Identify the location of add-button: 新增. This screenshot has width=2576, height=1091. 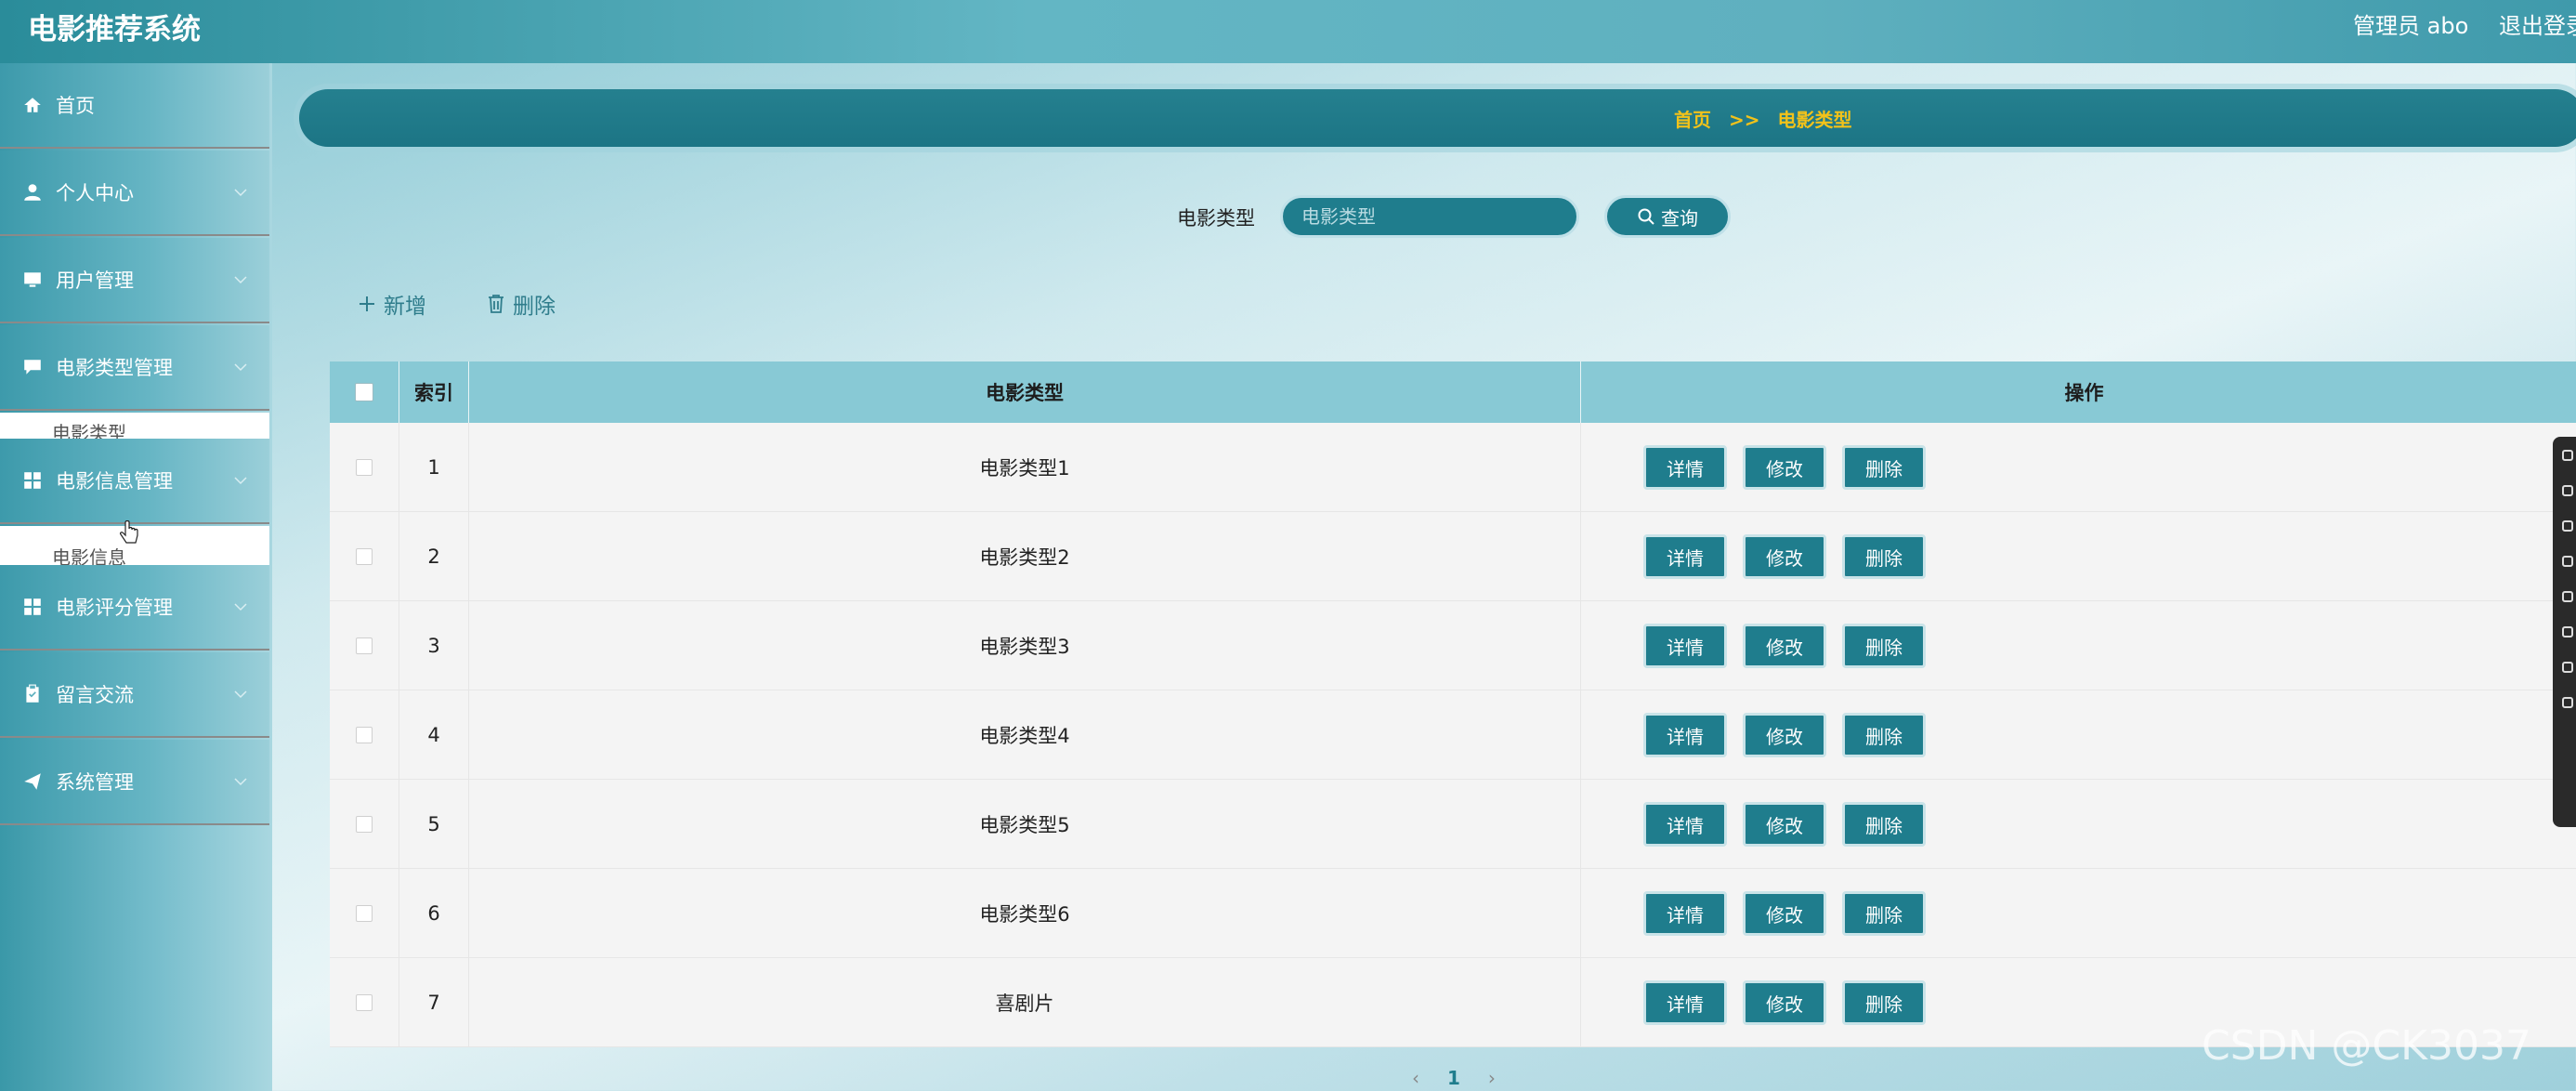
(392, 304).